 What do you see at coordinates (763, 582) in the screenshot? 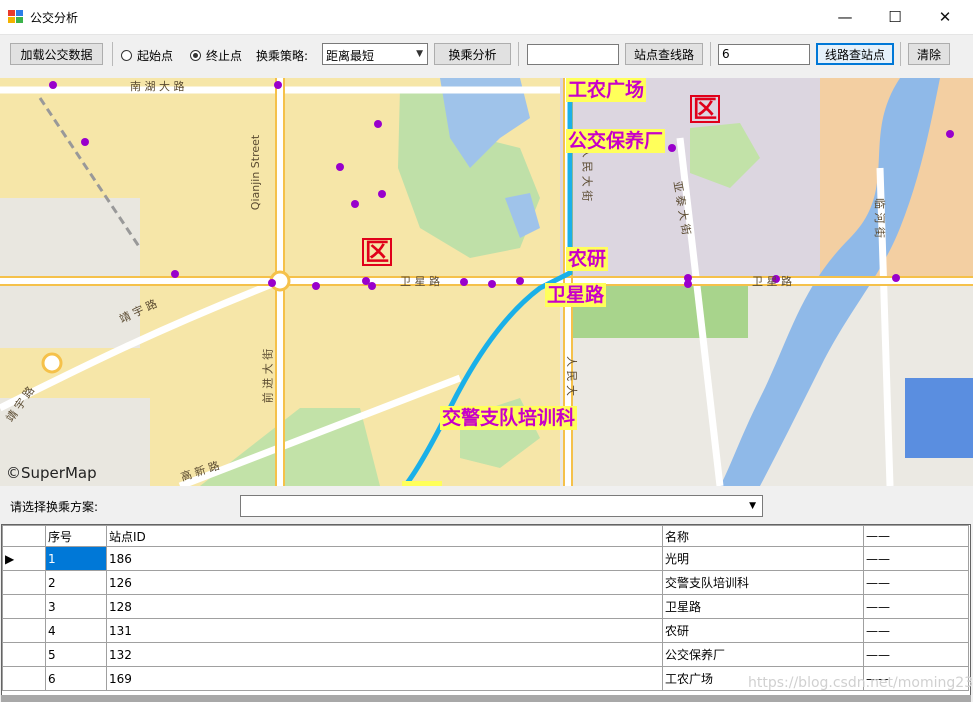
I see `table-cell: 交警支队培训科` at bounding box center [763, 582].